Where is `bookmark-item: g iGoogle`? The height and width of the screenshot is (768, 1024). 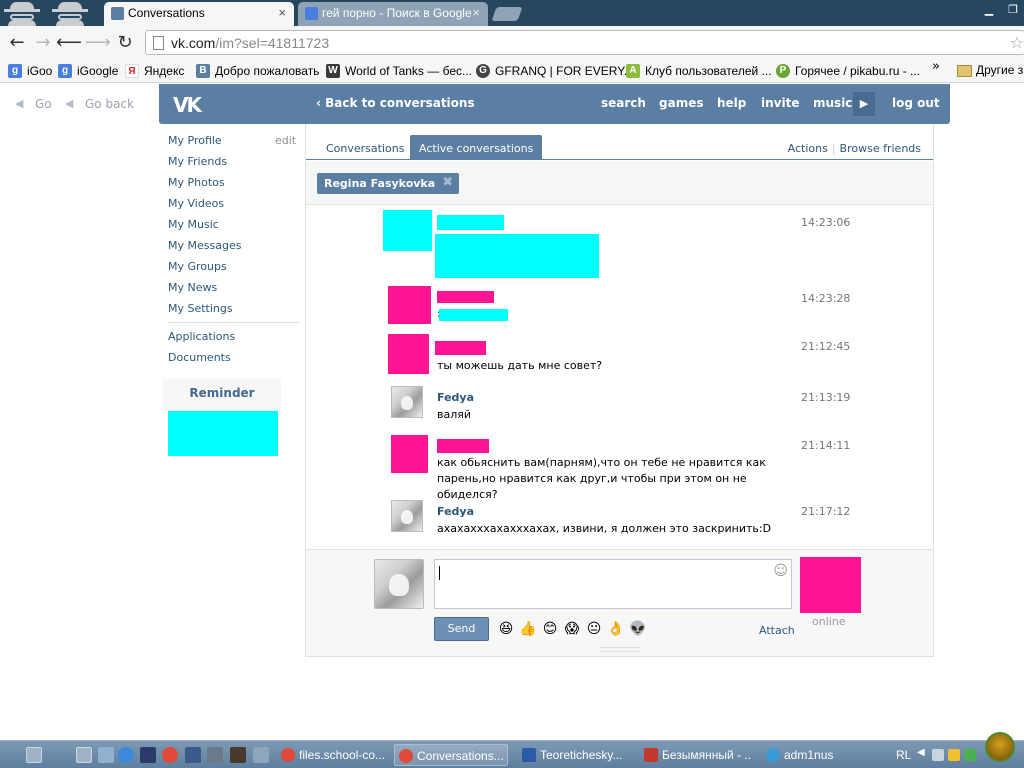
bookmark-item: g iGoogle is located at coordinates (88, 71).